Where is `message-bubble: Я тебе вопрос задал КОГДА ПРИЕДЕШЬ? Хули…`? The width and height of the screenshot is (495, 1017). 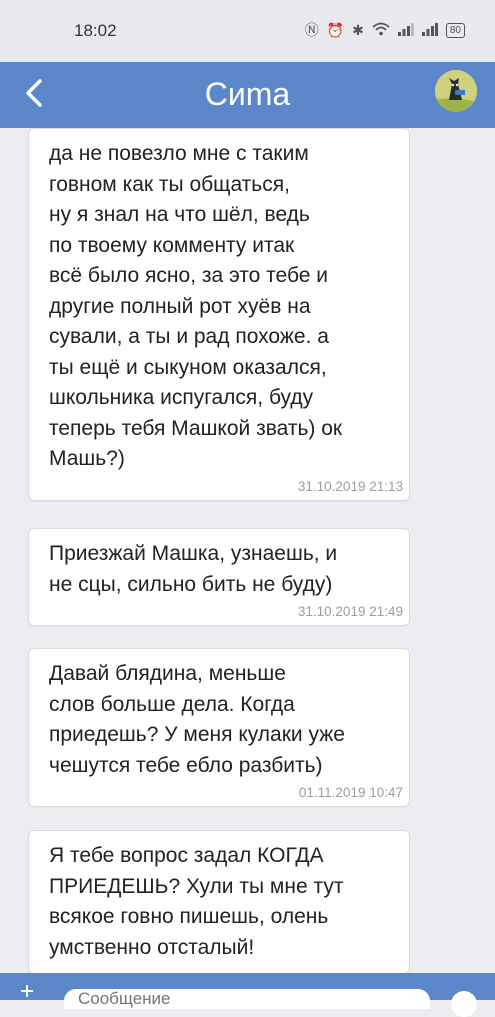 message-bubble: Я тебе вопрос задал КОГДА ПРИЕДЕШЬ? Хули… is located at coordinates (219, 901).